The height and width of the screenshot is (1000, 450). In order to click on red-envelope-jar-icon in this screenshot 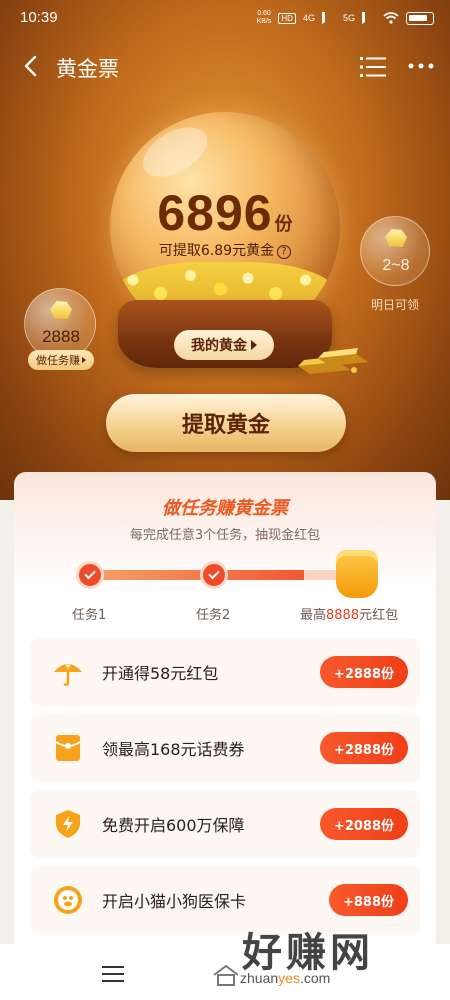, I will do `click(357, 574)`.